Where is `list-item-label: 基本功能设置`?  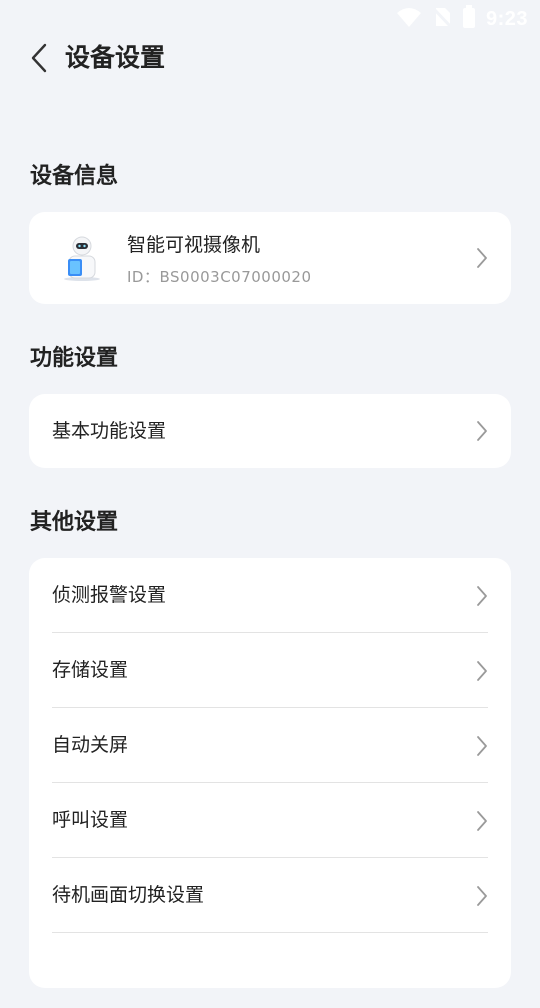
list-item-label: 基本功能设置 is located at coordinates (109, 431).